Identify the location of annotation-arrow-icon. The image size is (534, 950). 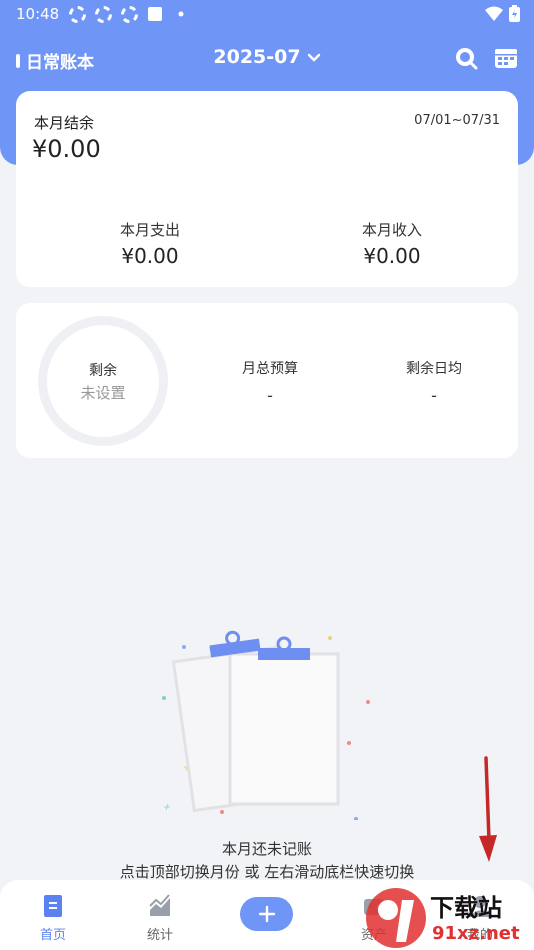
(488, 809).